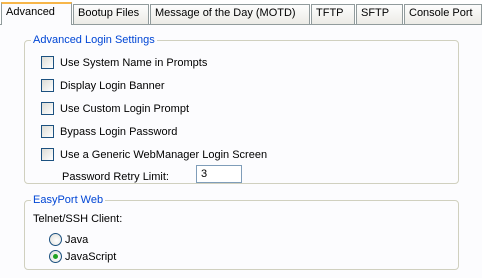 The image size is (482, 278). Describe the element at coordinates (68, 200) in the screenshot. I see `easyport-web-legend: EasyPort Web` at that location.